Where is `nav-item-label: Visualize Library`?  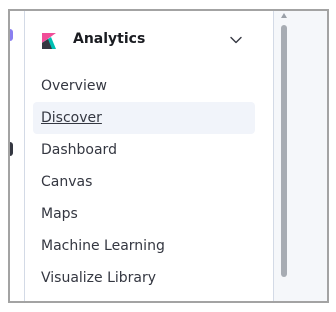 nav-item-label: Visualize Library is located at coordinates (99, 278).